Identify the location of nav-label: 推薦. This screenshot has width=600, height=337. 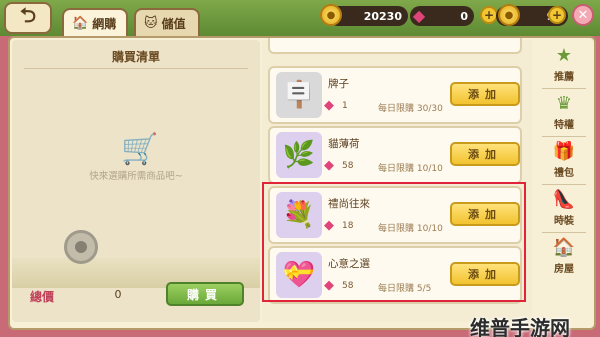
(564, 77).